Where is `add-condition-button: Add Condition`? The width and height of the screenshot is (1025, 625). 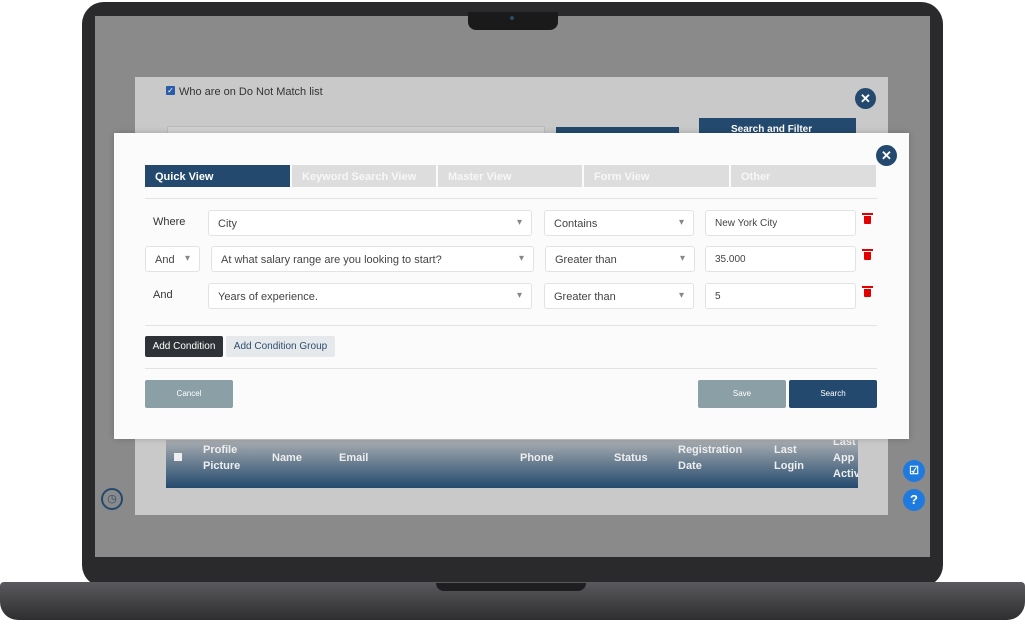 add-condition-button: Add Condition is located at coordinates (184, 346).